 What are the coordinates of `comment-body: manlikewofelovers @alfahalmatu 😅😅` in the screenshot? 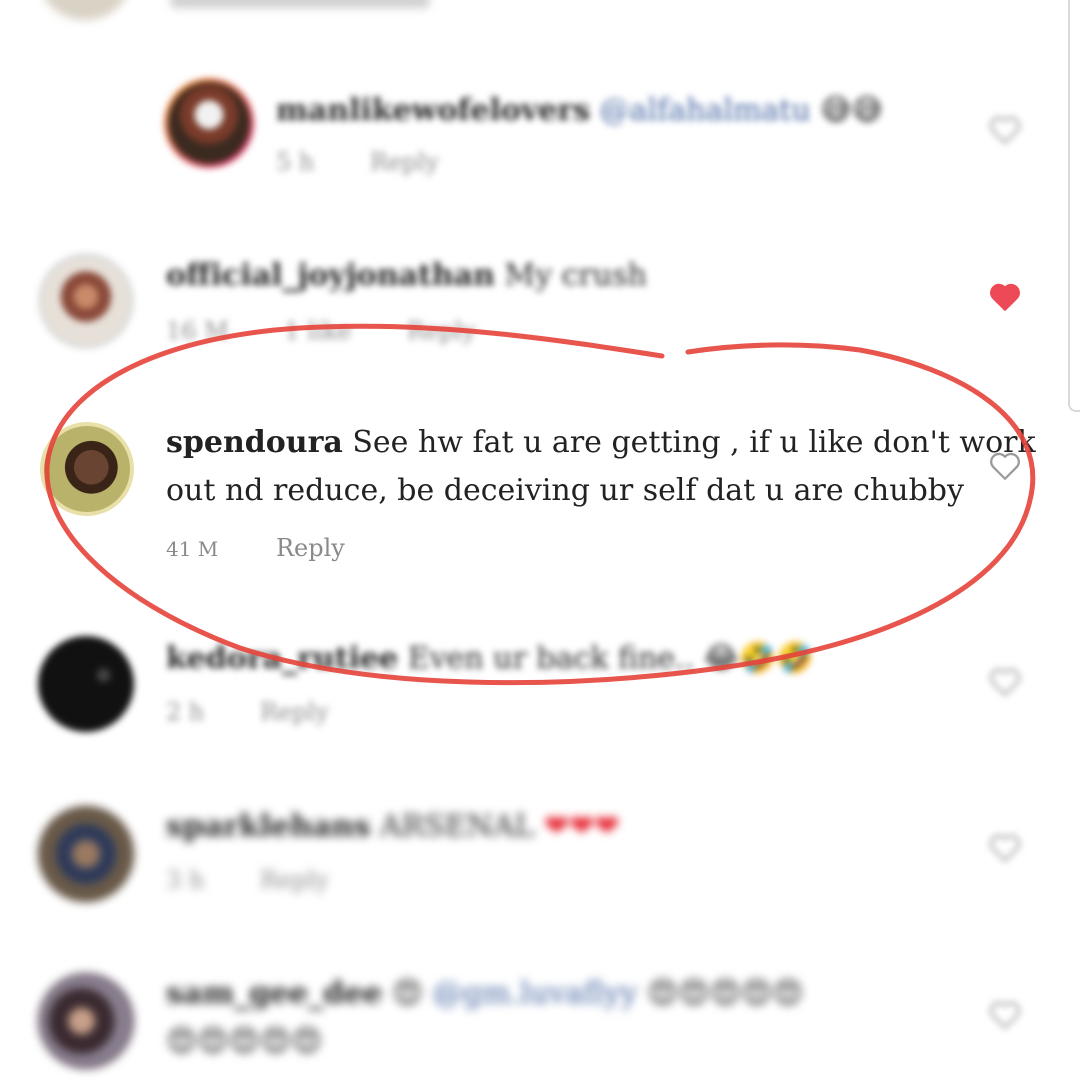 It's located at (579, 111).